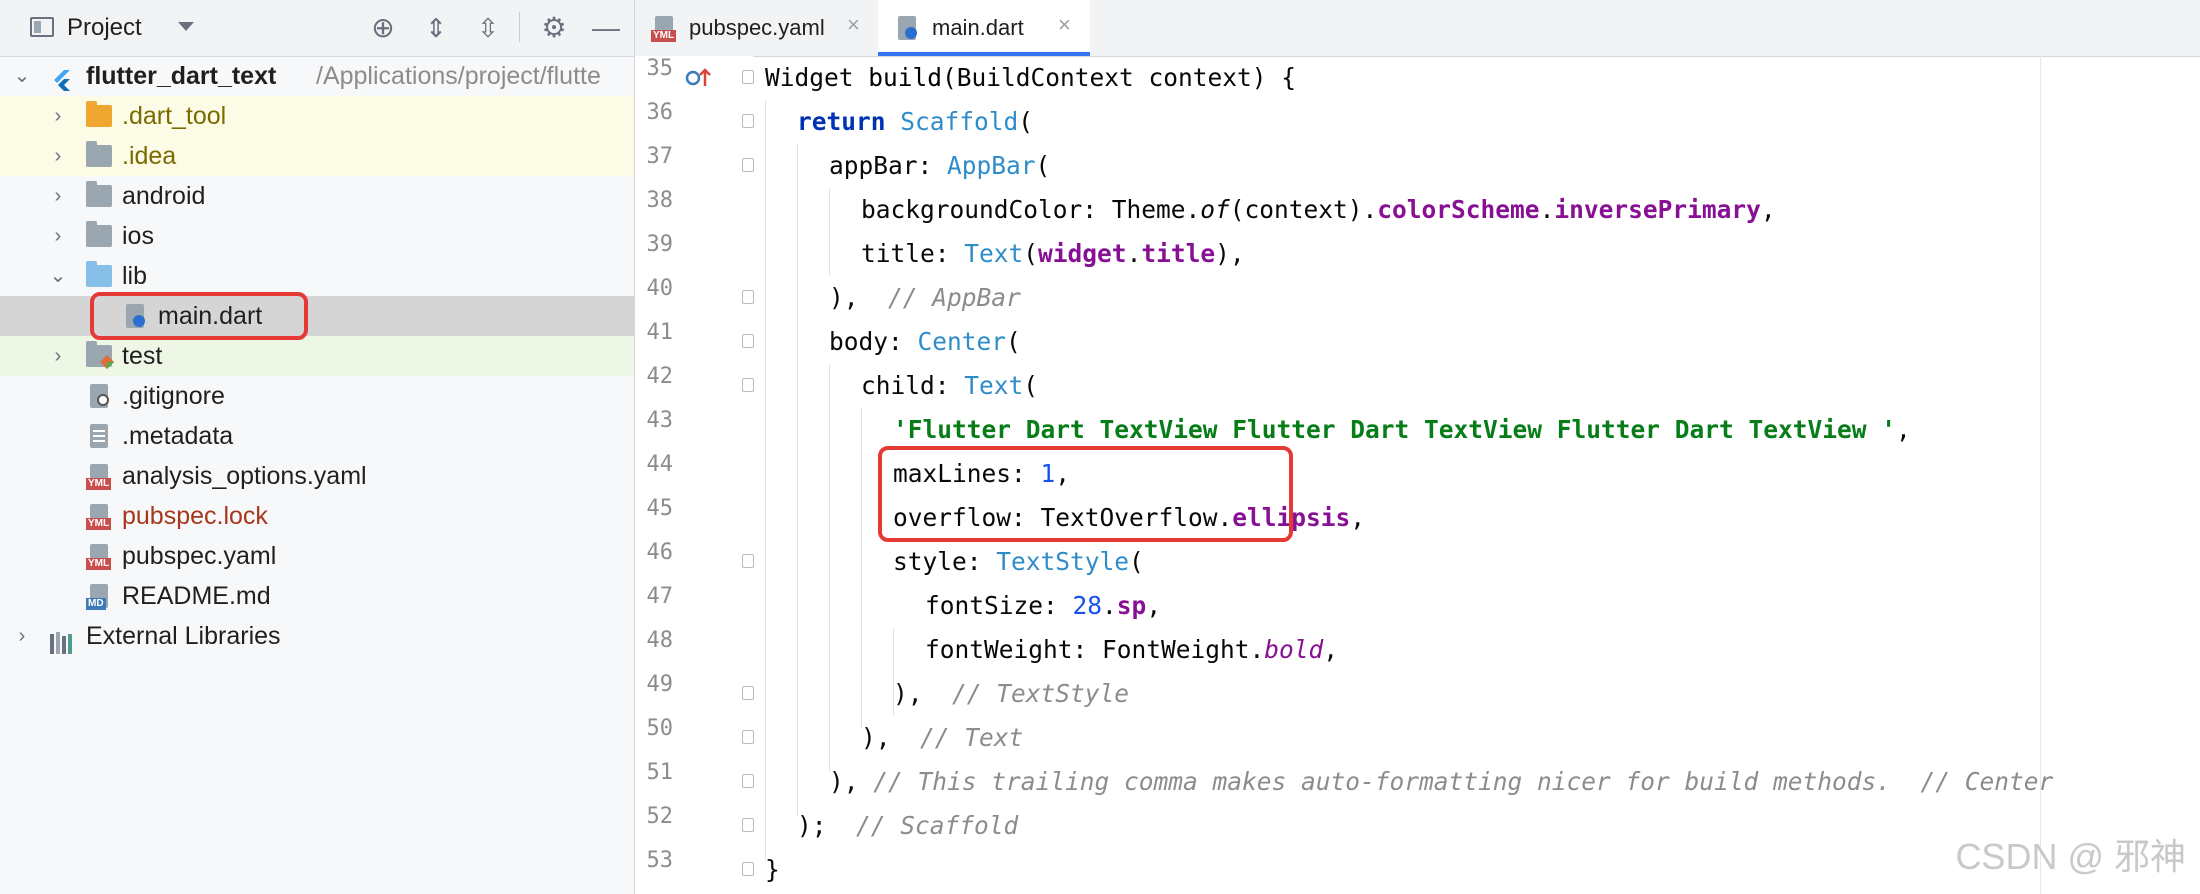 This screenshot has width=2200, height=894. What do you see at coordinates (317, 396) in the screenshot?
I see `tree-item-gitignore: .gitignore` at bounding box center [317, 396].